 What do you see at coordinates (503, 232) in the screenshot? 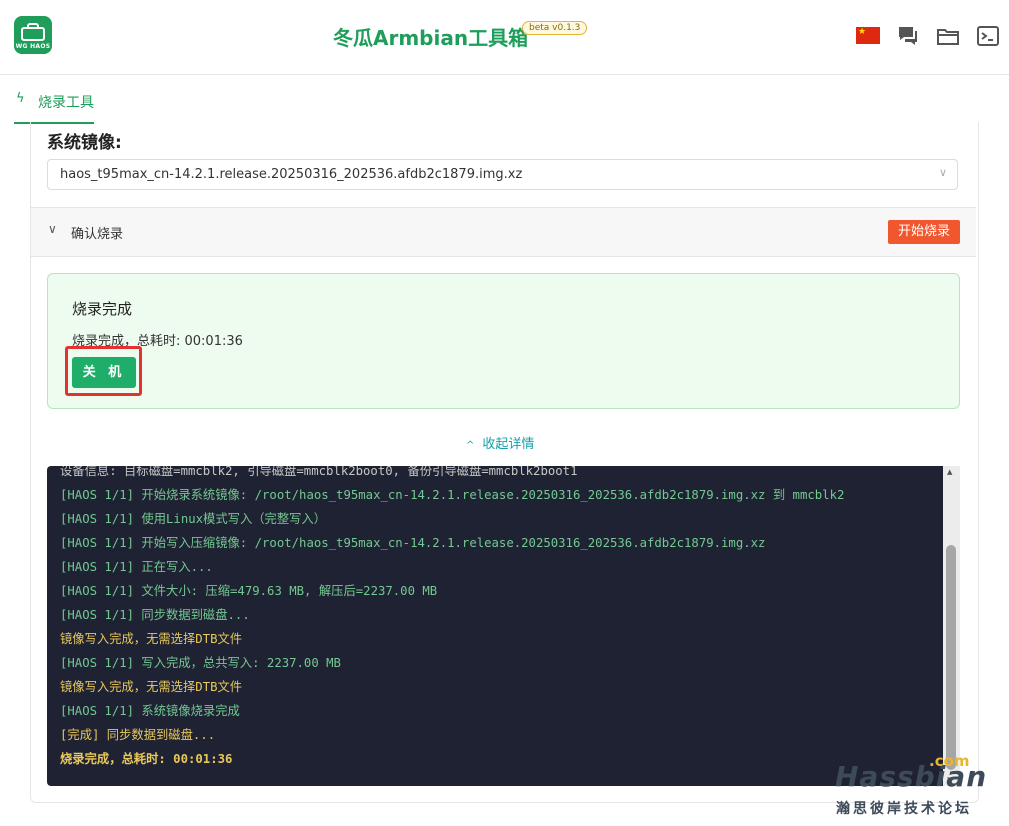
I see `confirm-burn-collapse: ∨ 确认烧录` at bounding box center [503, 232].